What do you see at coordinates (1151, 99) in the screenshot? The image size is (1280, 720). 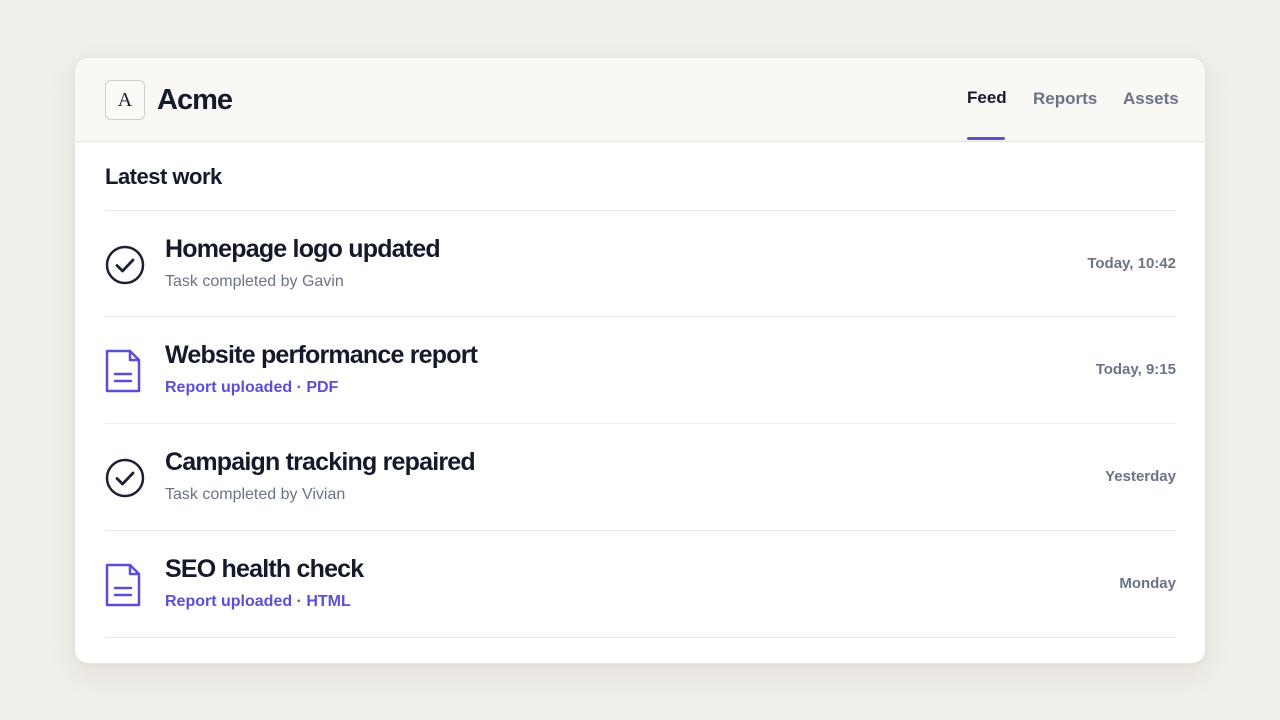 I see `tab-assets: Assets` at bounding box center [1151, 99].